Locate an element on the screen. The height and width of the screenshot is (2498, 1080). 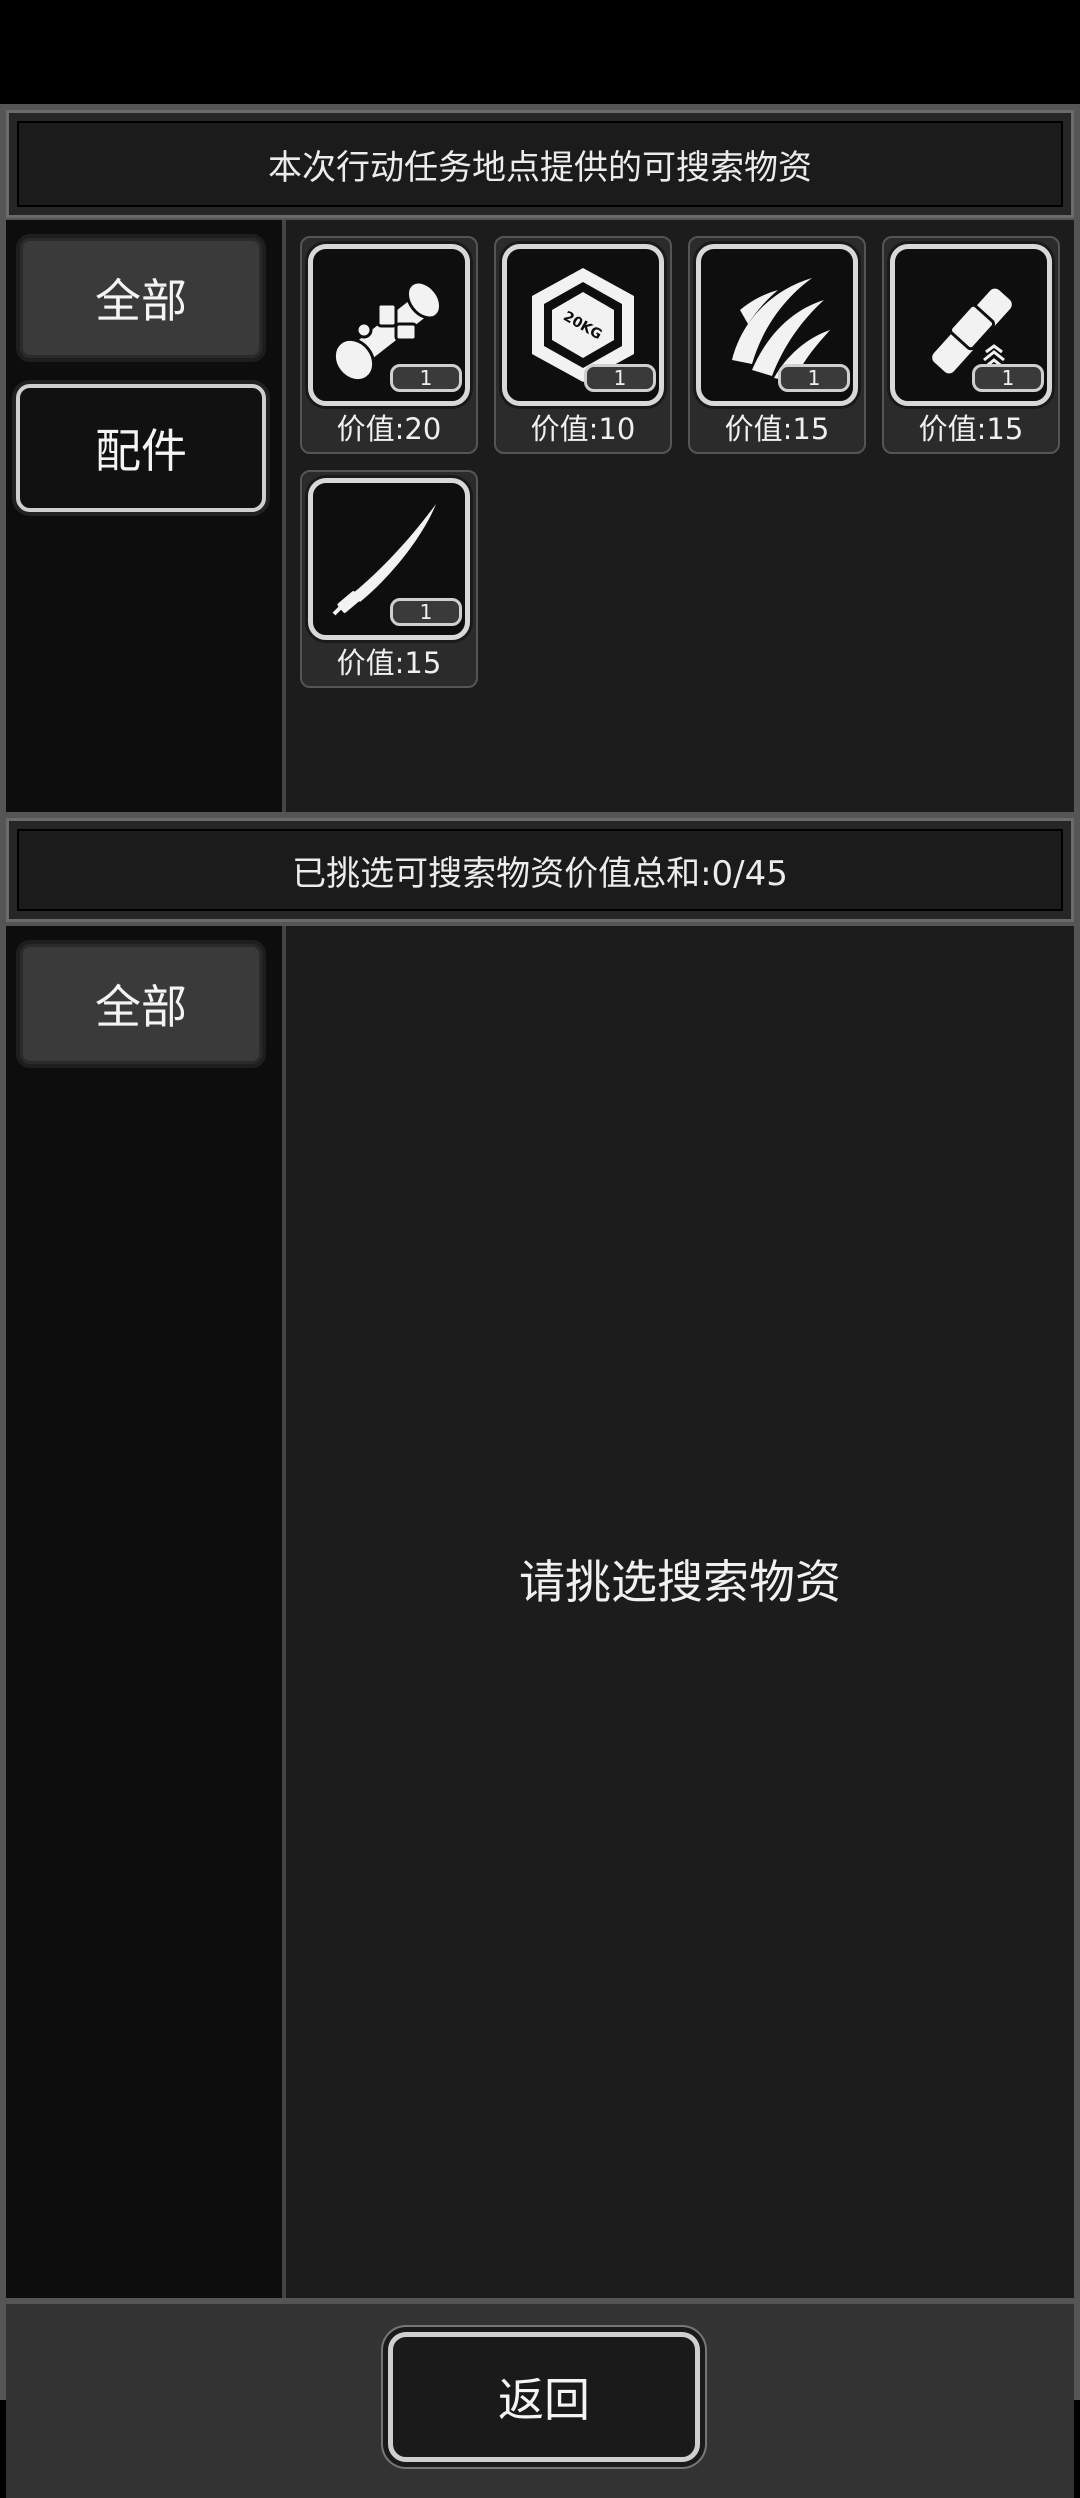
footer-bar: 返回 is located at coordinates (540, 2401).